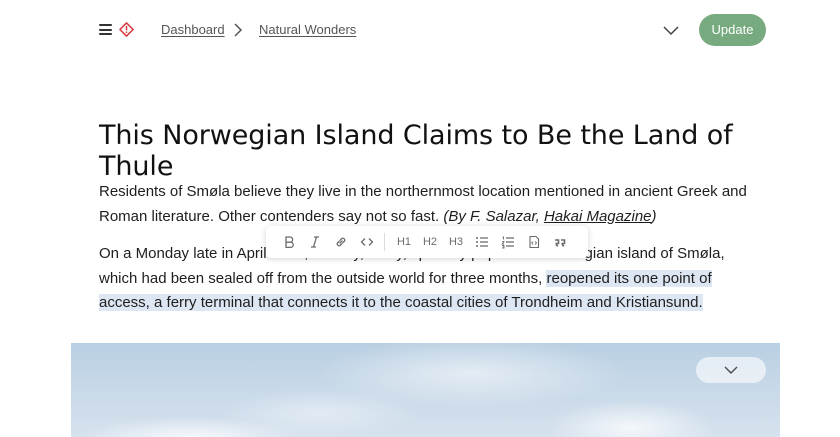 This screenshot has width=840, height=437. I want to click on bold-icon, so click(289, 242).